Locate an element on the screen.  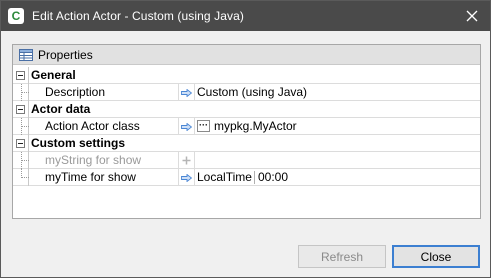
properties-header-label: Properties is located at coordinates (65, 54).